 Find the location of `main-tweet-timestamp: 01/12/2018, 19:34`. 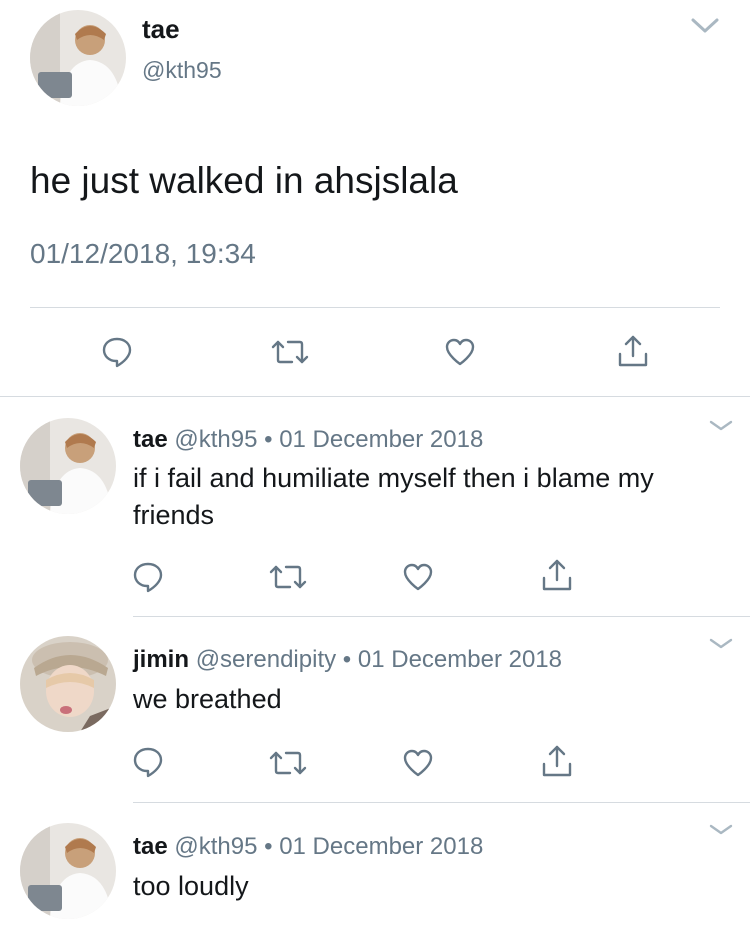

main-tweet-timestamp: 01/12/2018, 19:34 is located at coordinates (143, 253).